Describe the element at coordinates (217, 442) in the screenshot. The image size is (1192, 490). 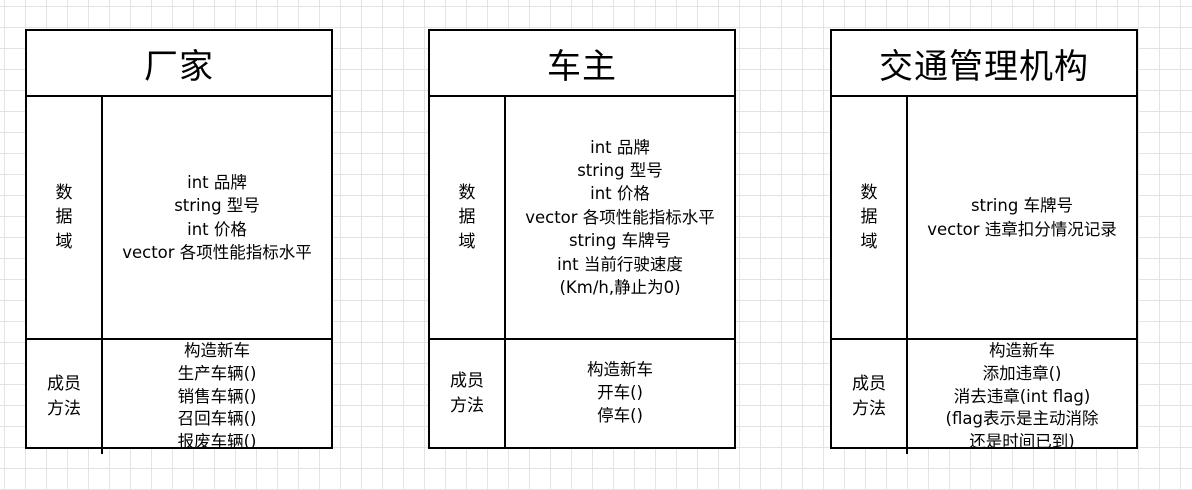
I see `method-item: 报废车辆()` at that location.